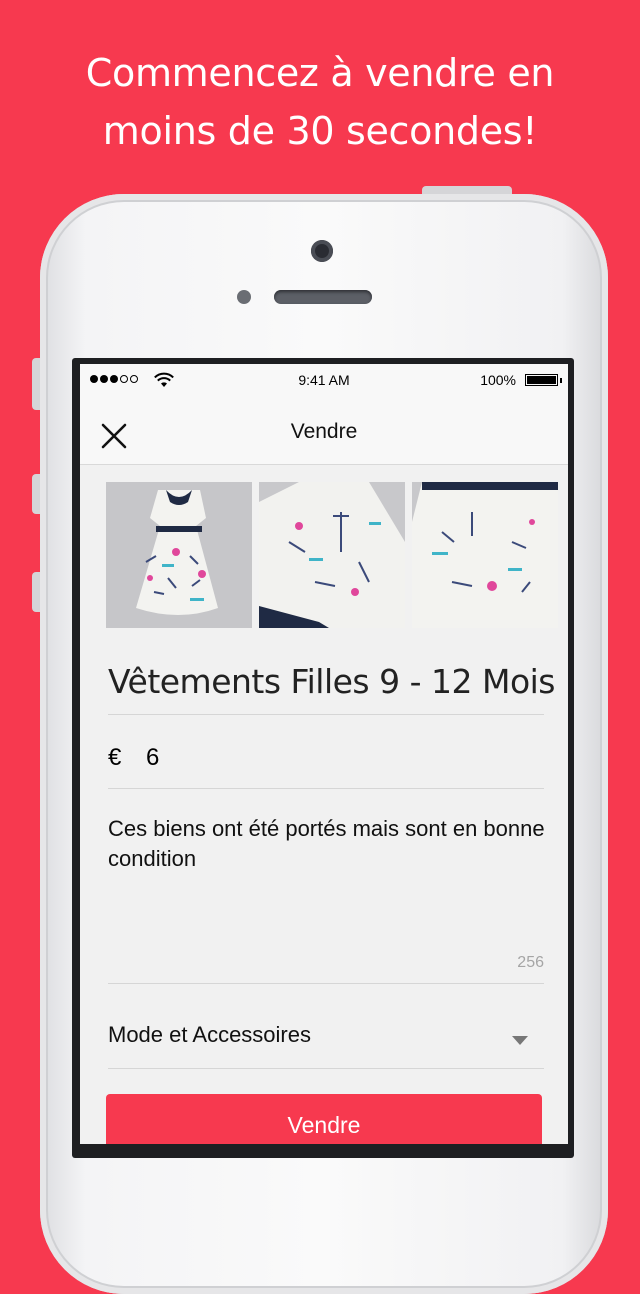 The image size is (640, 1294). What do you see at coordinates (326, 714) in the screenshot?
I see `title-divider` at bounding box center [326, 714].